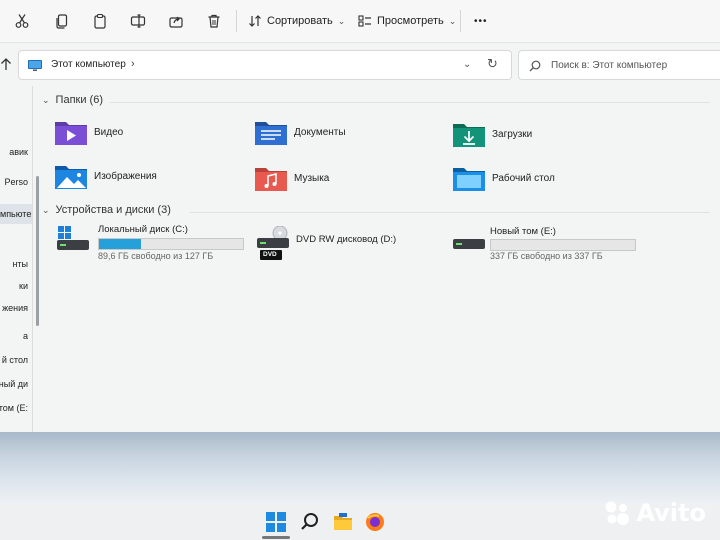 Image resolution: width=720 pixels, height=540 pixels. I want to click on active-app-indicator, so click(276, 537).